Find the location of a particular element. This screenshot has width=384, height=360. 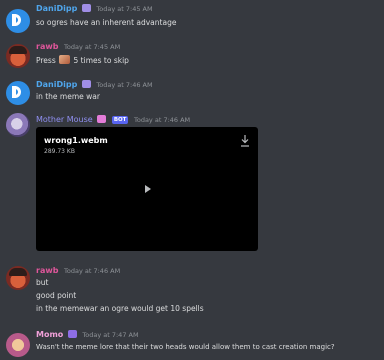

download-icon is located at coordinates (245, 141).